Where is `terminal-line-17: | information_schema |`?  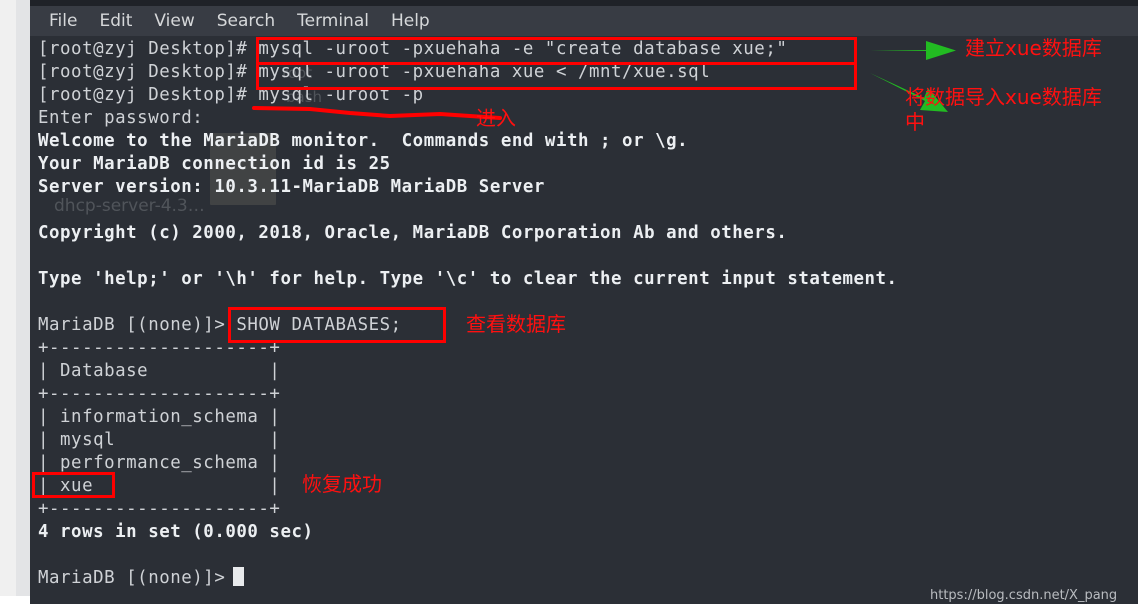
terminal-line-17: | information_schema | is located at coordinates (159, 417).